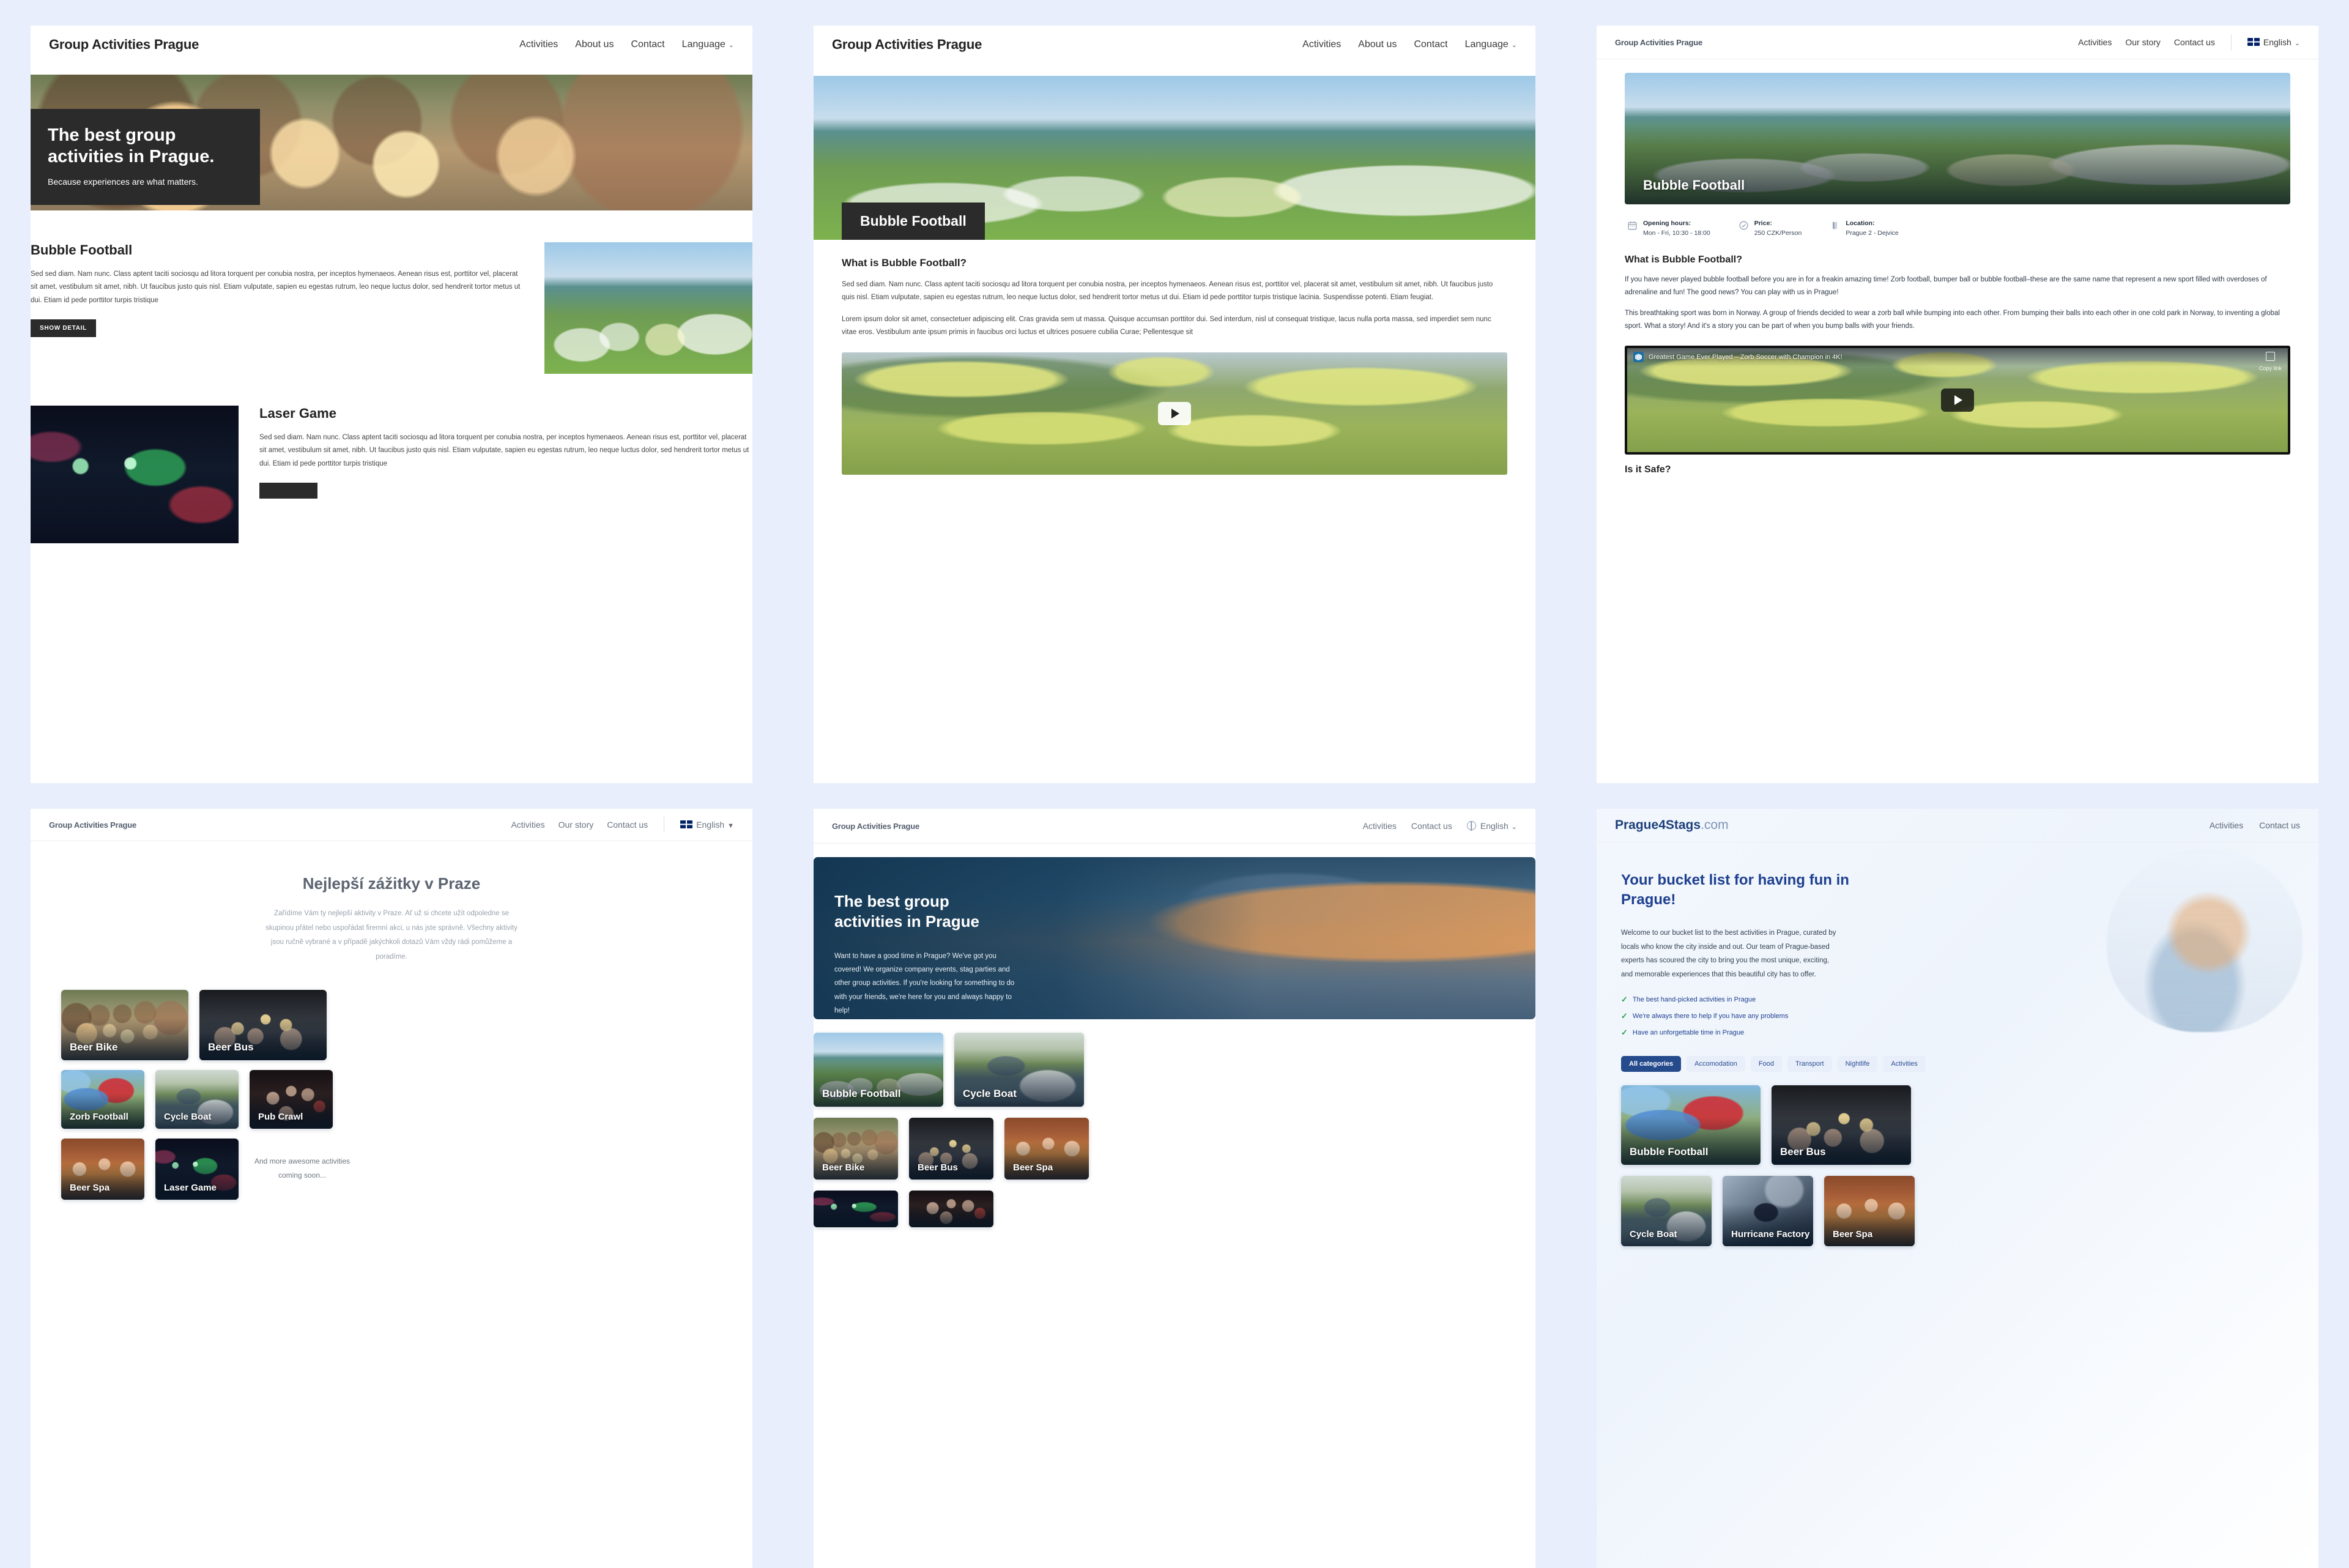  Describe the element at coordinates (687, 824) in the screenshot. I see `uk-flag-icon` at that location.